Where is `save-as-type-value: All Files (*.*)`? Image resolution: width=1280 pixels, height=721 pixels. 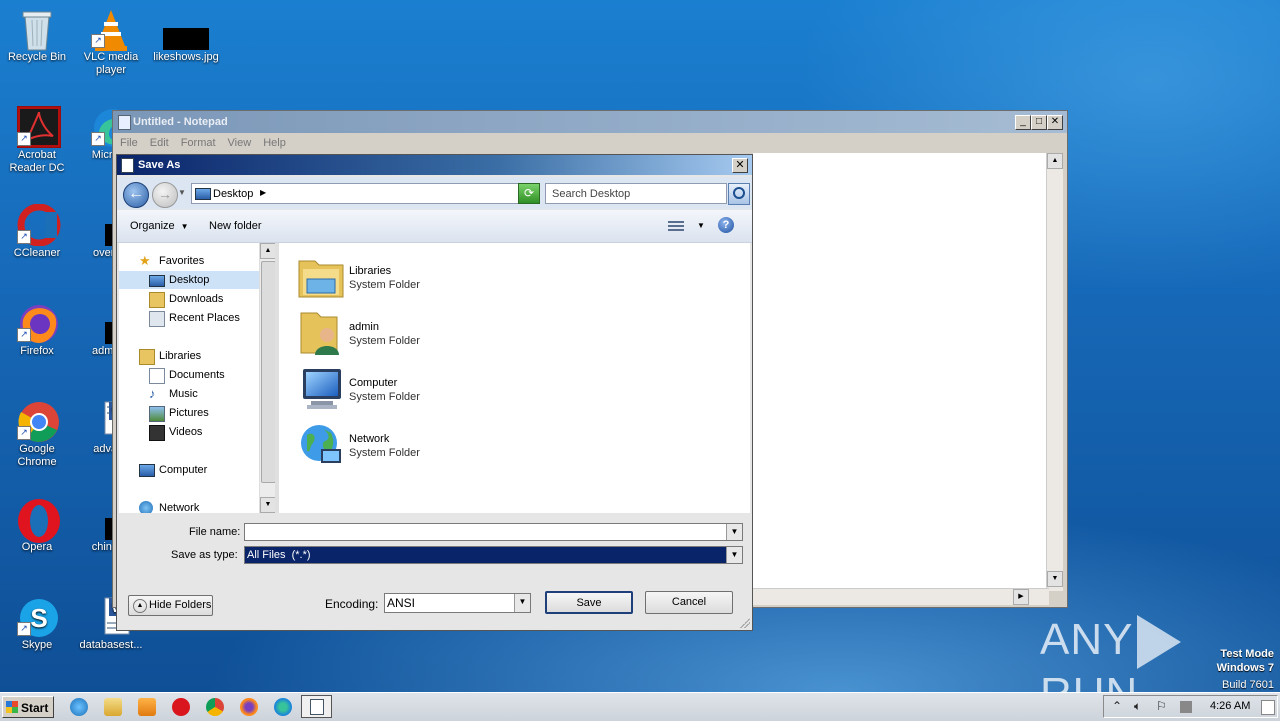 save-as-type-value: All Files (*.*) is located at coordinates (279, 555).